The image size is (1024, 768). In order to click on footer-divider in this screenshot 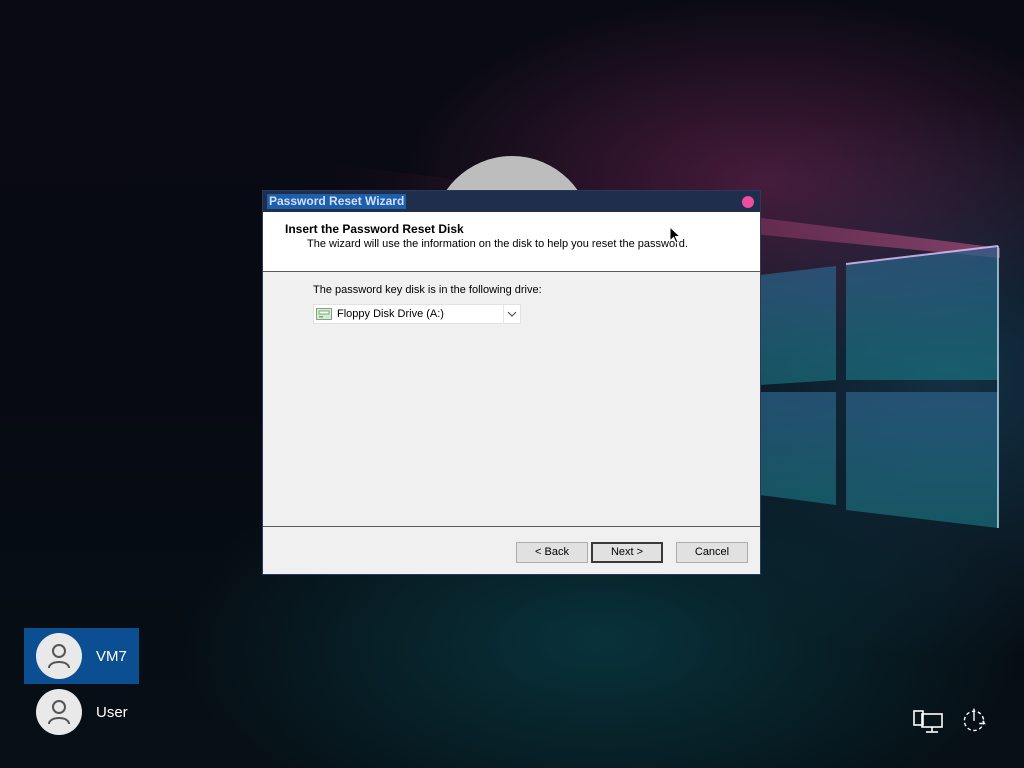, I will do `click(511, 526)`.